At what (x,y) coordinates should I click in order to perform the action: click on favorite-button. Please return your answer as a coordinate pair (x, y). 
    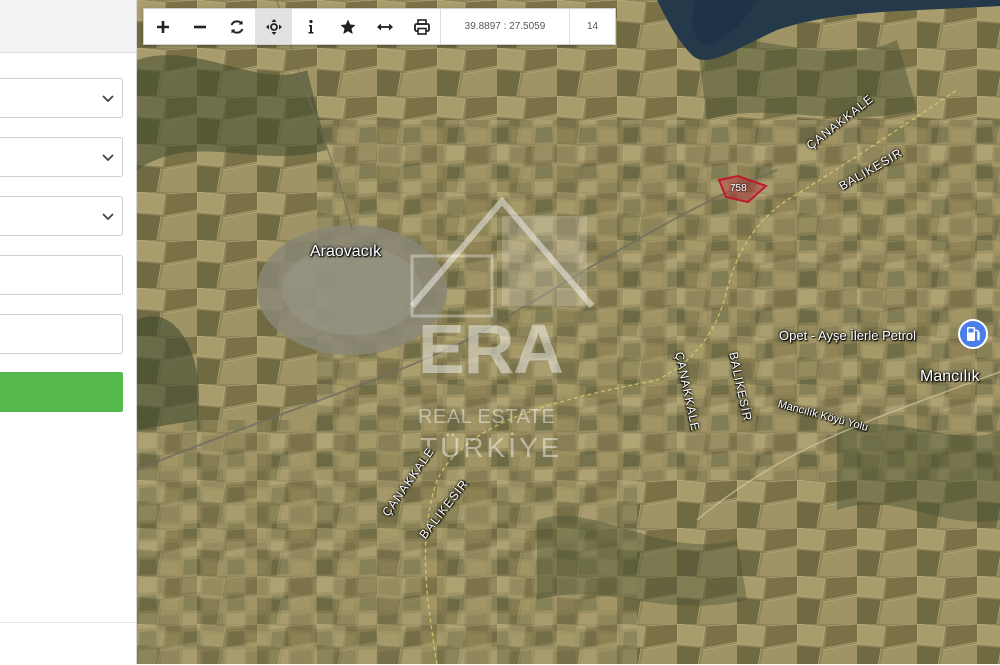
    Looking at the image, I should click on (347, 26).